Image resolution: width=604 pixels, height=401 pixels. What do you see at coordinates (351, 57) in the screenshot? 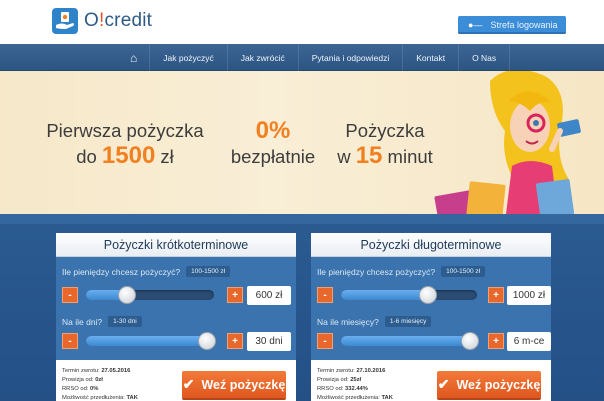
I see `nav-item-faq: Pytania i odpowiedzi` at bounding box center [351, 57].